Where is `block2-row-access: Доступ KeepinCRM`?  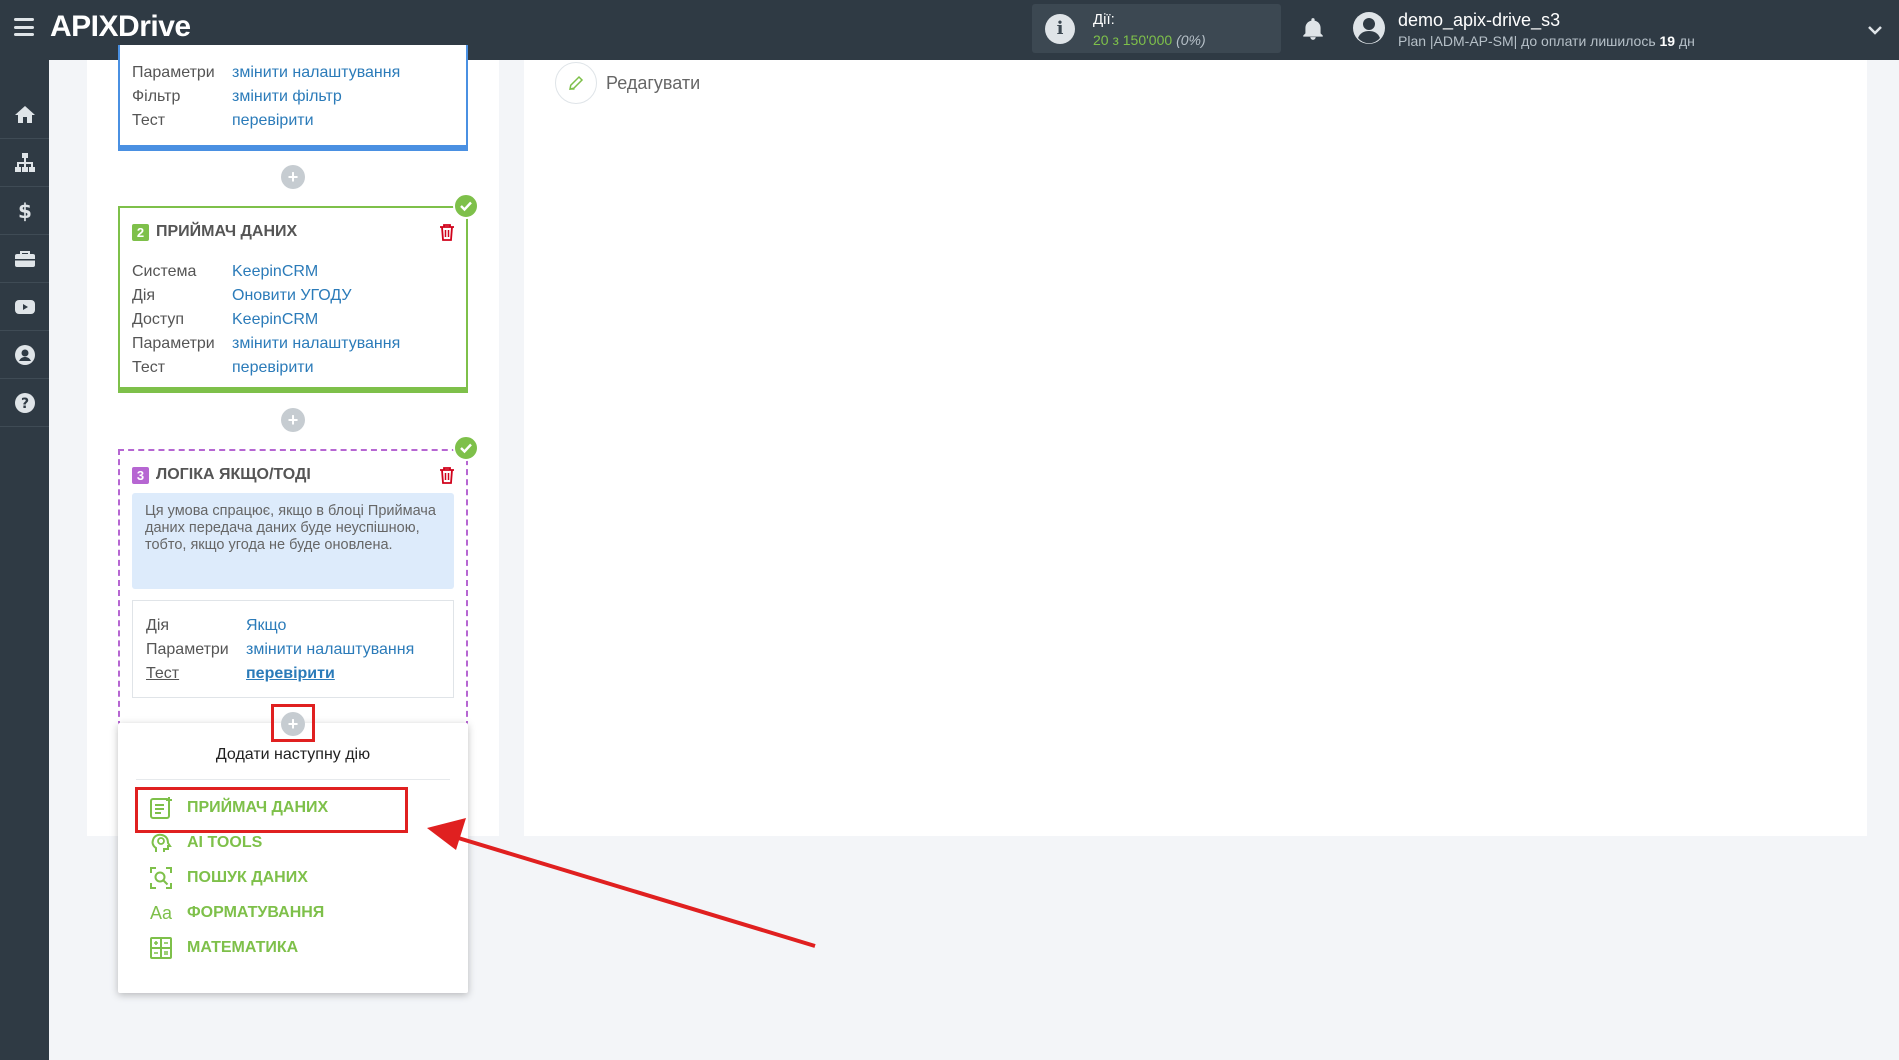
block2-row-access: Доступ KeepinCRM is located at coordinates (225, 320).